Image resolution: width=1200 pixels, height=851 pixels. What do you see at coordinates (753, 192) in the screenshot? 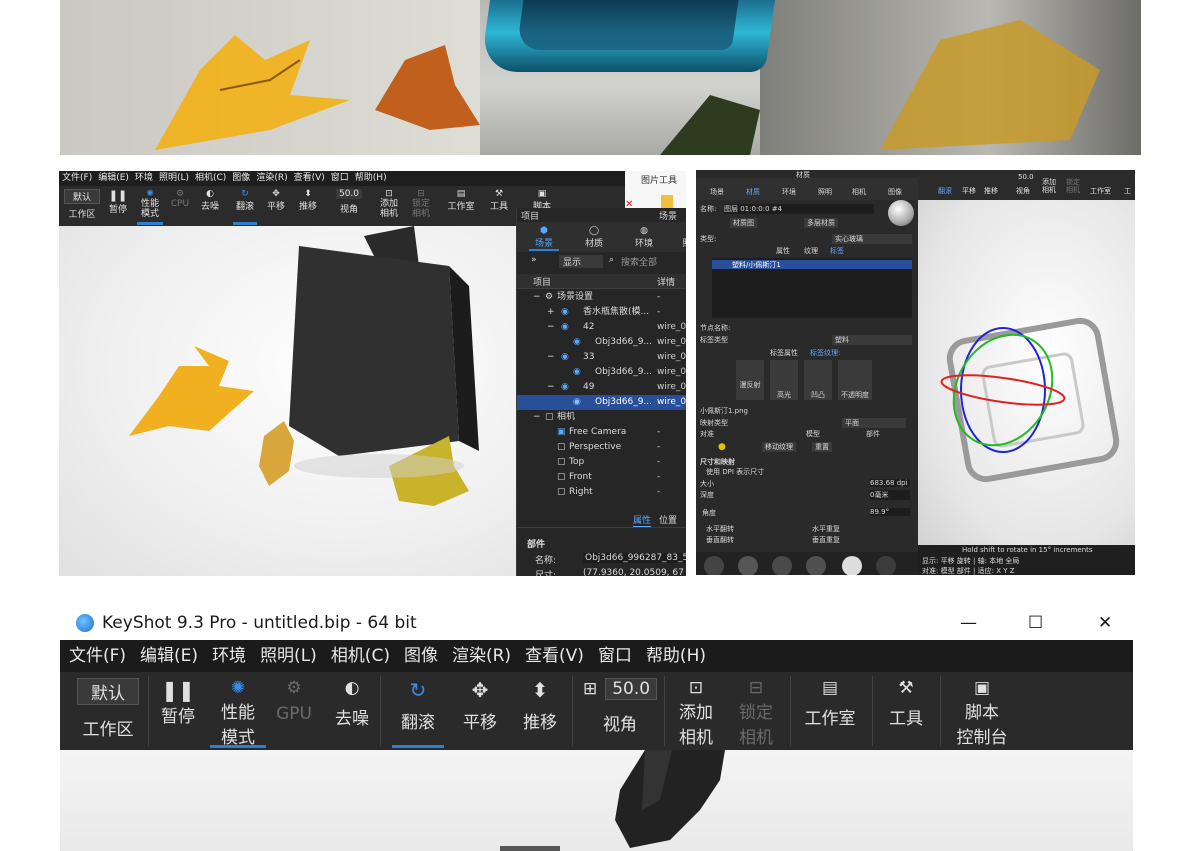
I see `tab-material: 材质` at bounding box center [753, 192].